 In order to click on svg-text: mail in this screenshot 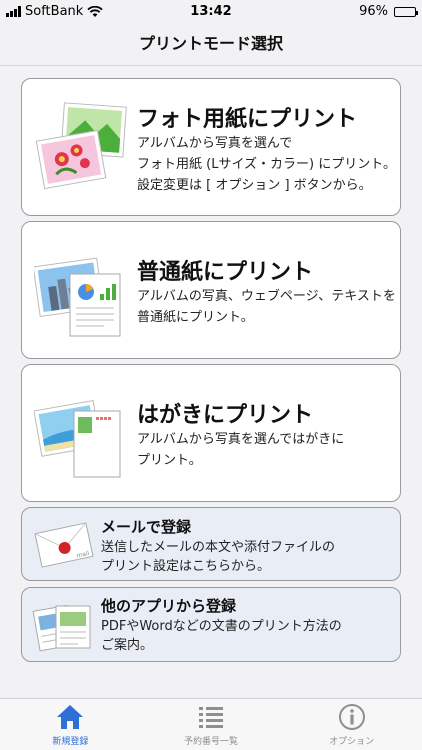, I will do `click(83, 555)`.